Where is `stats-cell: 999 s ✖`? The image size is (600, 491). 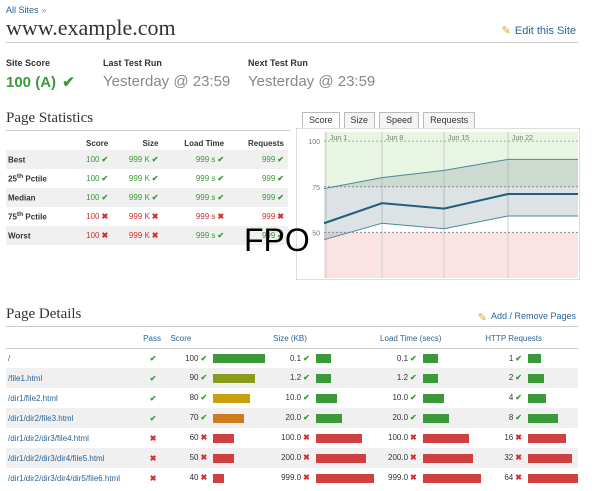
stats-cell: 999 s ✖ is located at coordinates (195, 216).